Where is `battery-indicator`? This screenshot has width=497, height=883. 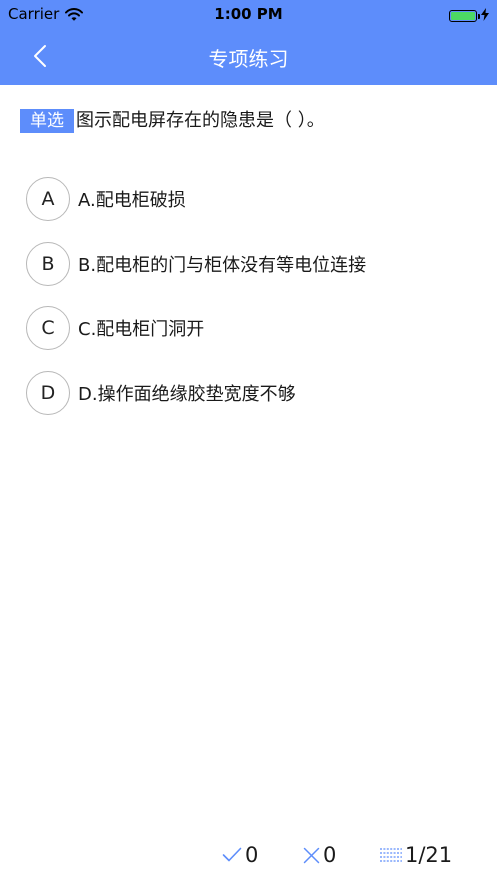
battery-indicator is located at coordinates (469, 16).